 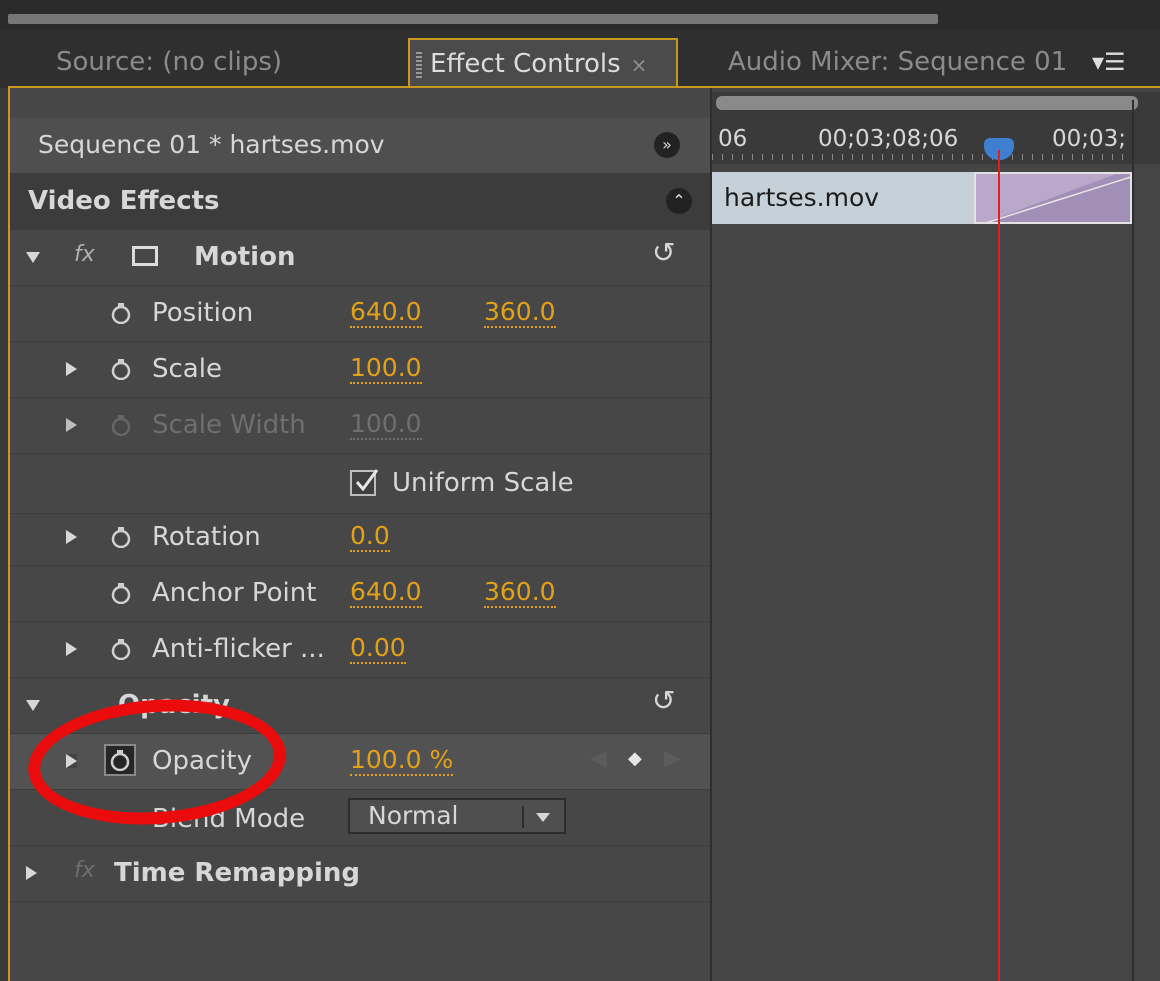 I want to click on position-row: Position 640.0 360.0, so click(x=360, y=314).